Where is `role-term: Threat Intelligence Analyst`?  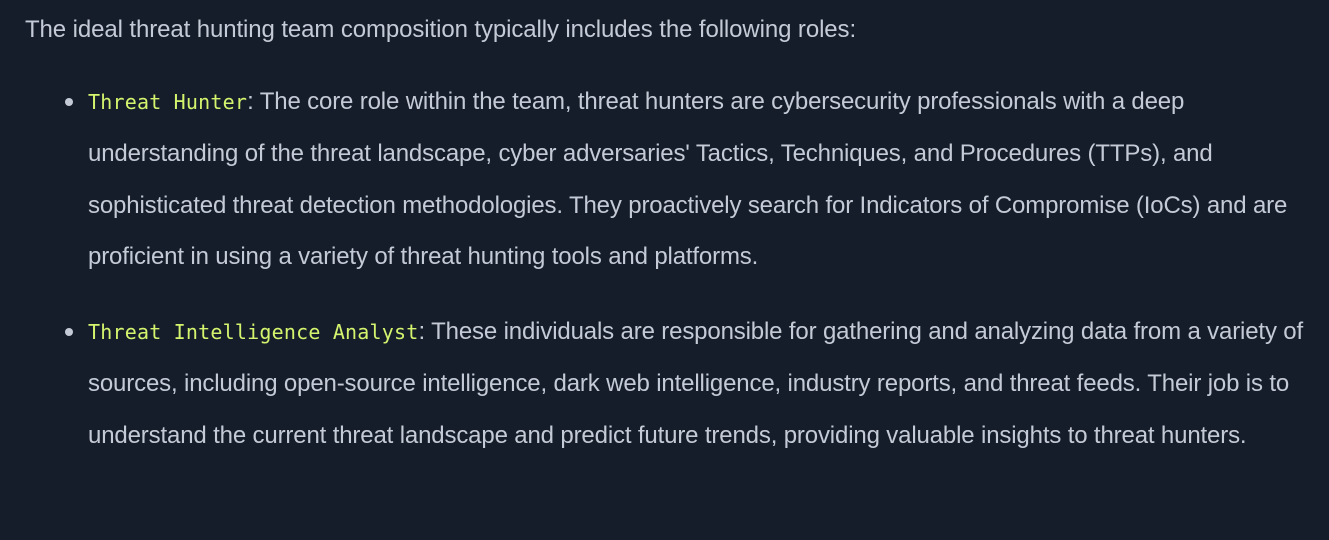
role-term: Threat Intelligence Analyst is located at coordinates (253, 332).